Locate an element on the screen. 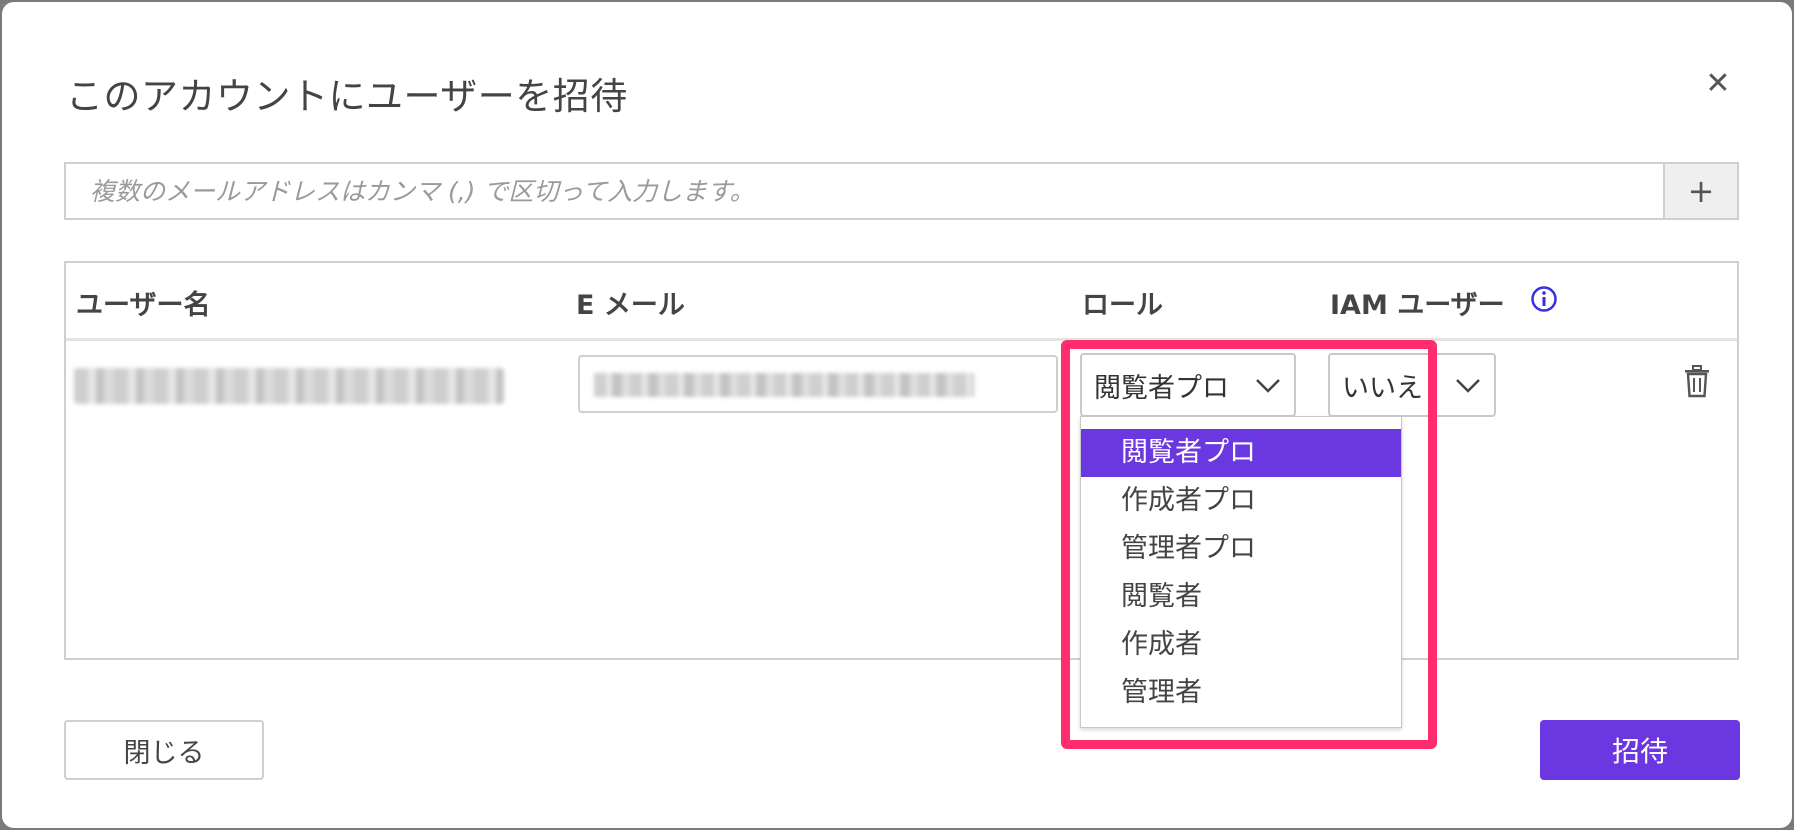  info-icon is located at coordinates (1544, 299).